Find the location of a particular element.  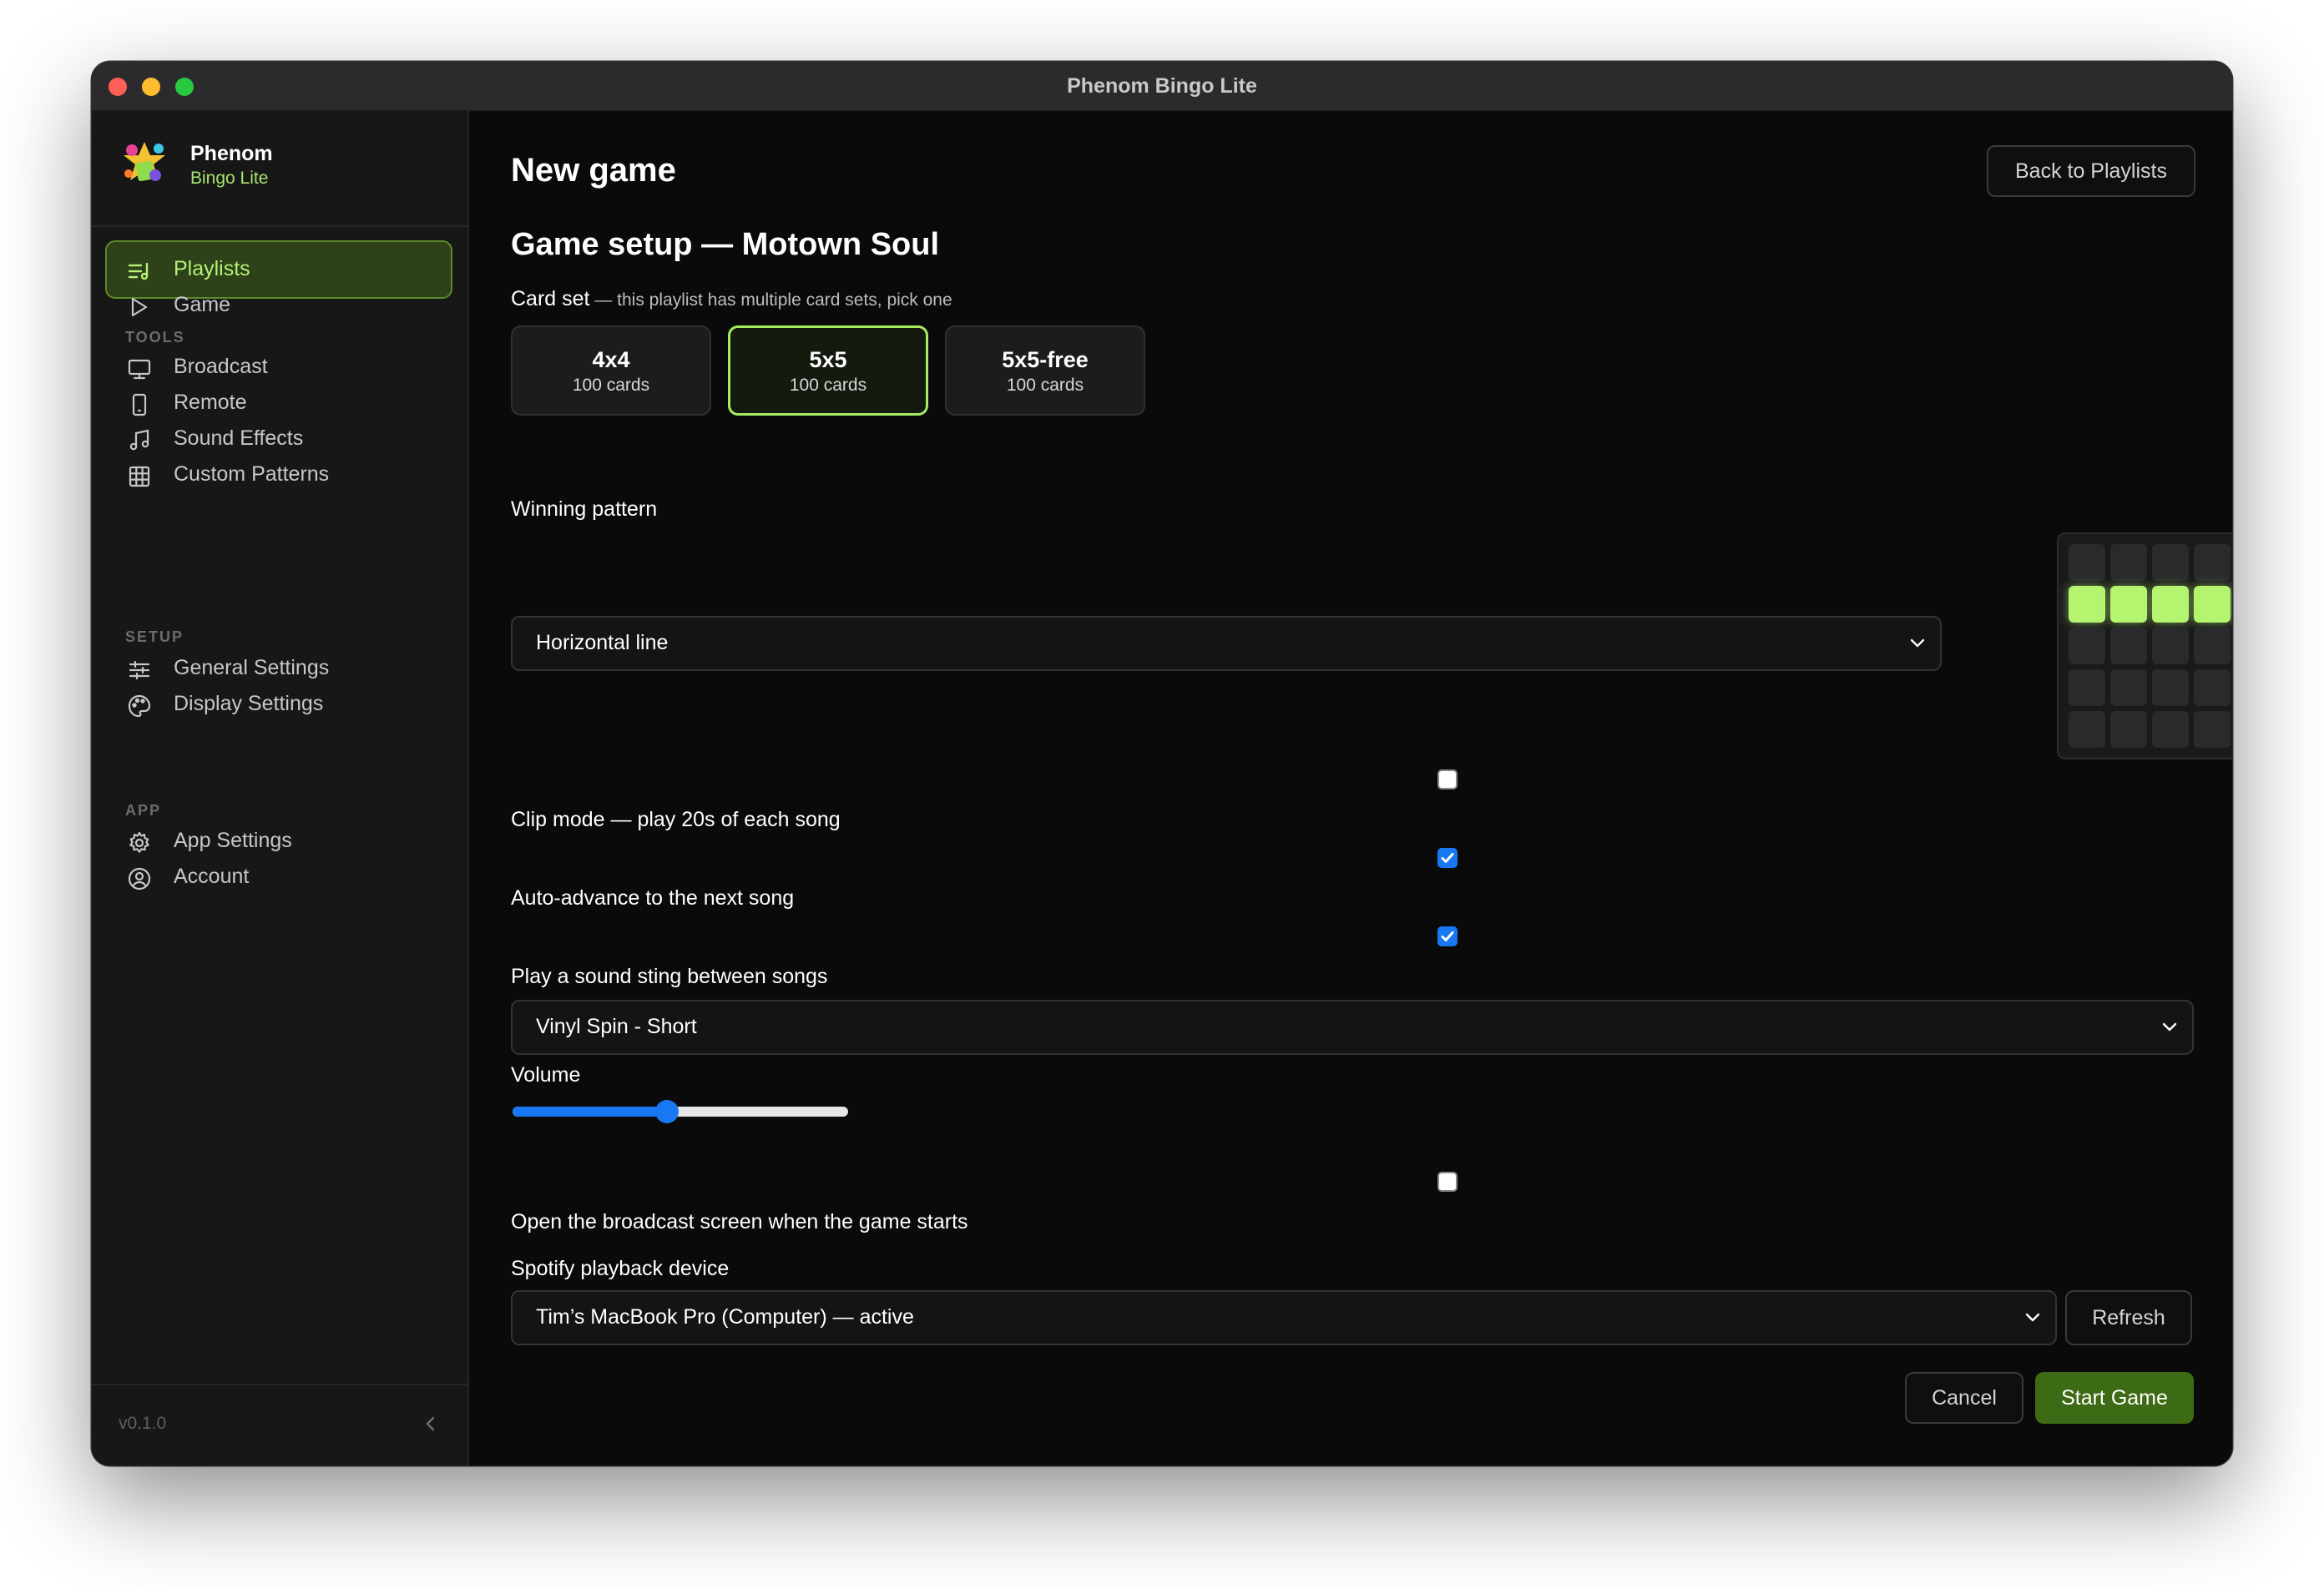

sidebar-item-display-settings: Display Settings is located at coordinates (278, 704).